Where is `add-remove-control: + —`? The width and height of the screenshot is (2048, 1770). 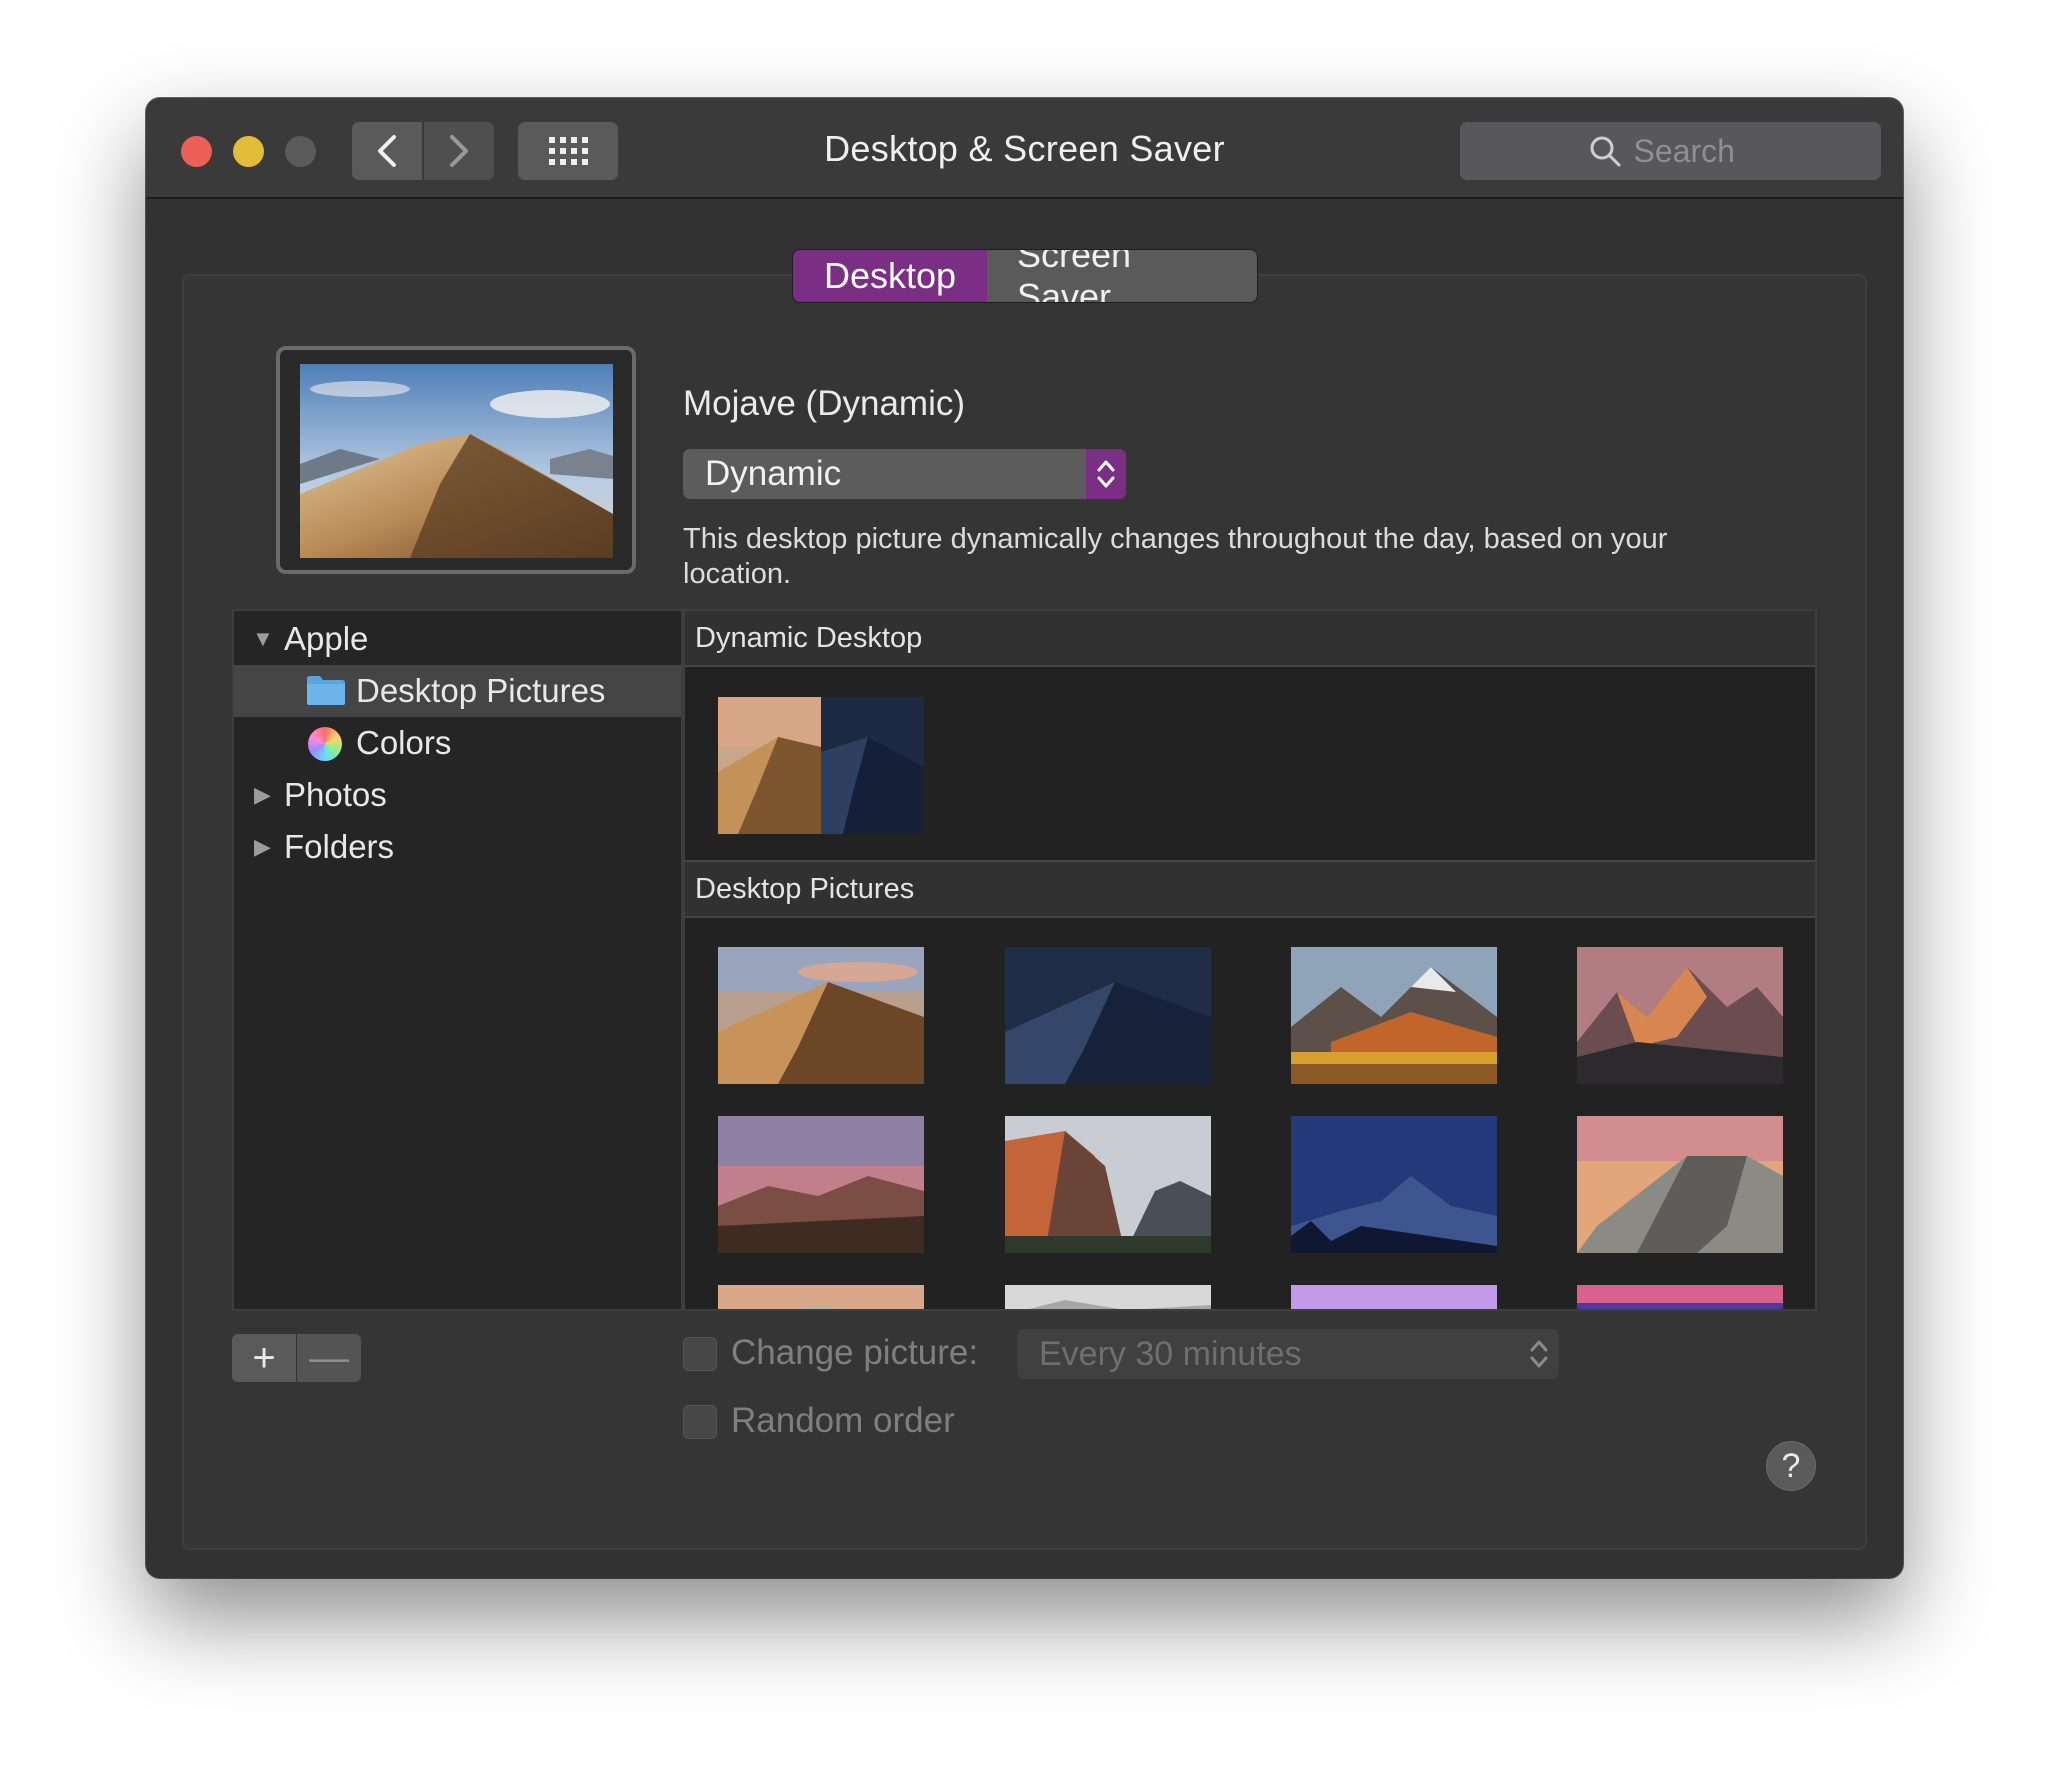
add-remove-control: + — is located at coordinates (296, 1358).